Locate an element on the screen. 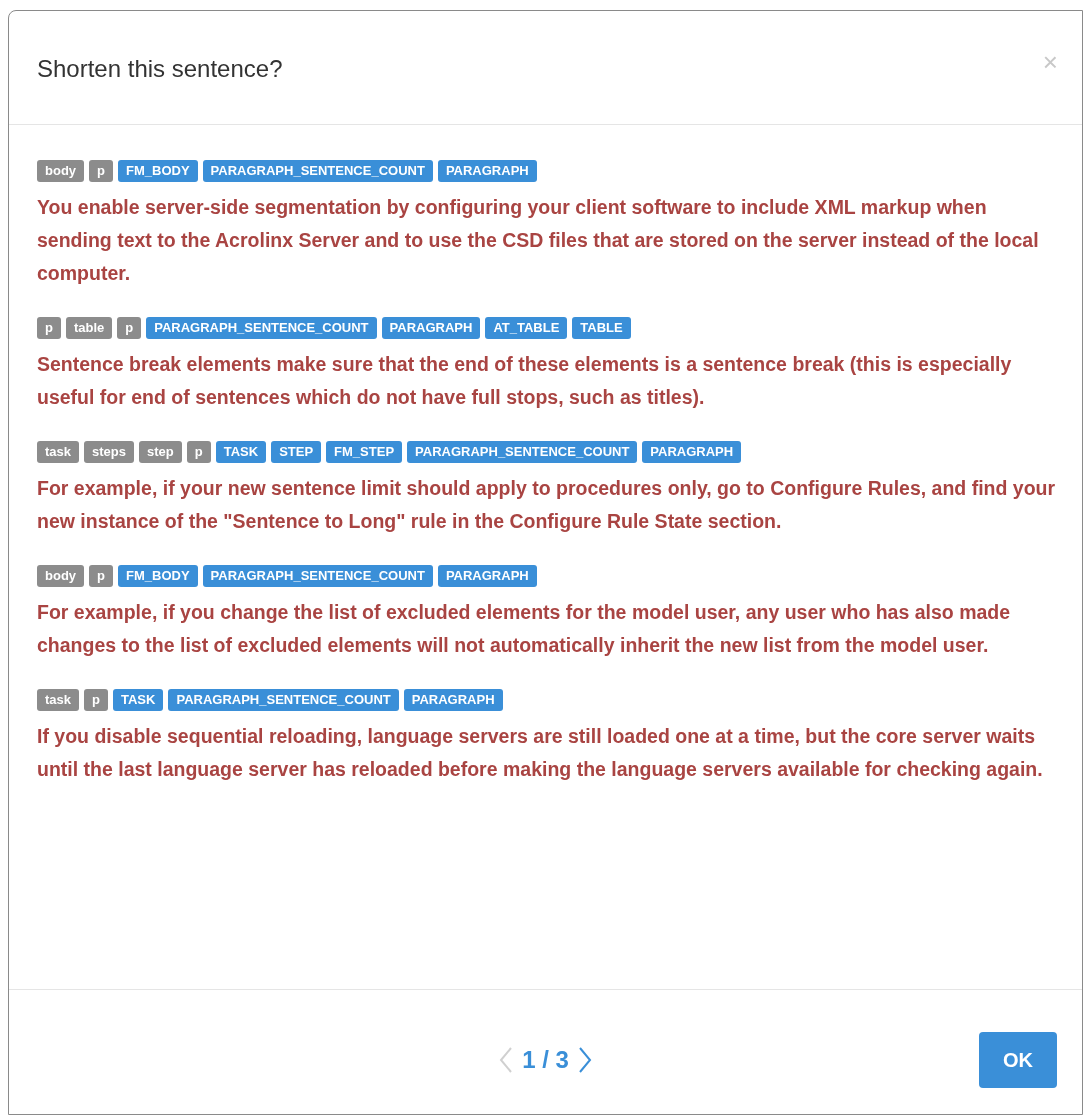 Image resolution: width=1083 pixels, height=1115 pixels. dialog-title: Shorten this sentence? is located at coordinates (160, 69).